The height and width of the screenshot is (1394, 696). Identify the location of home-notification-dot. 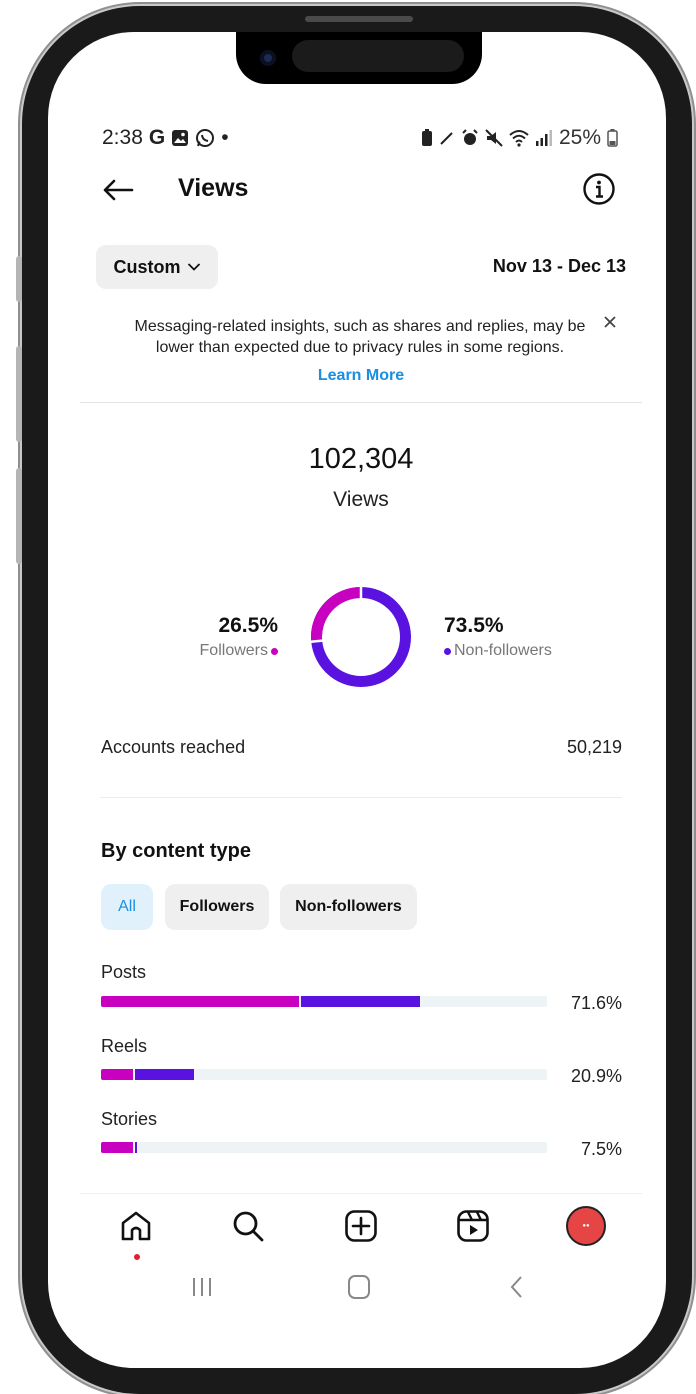
(137, 1257).